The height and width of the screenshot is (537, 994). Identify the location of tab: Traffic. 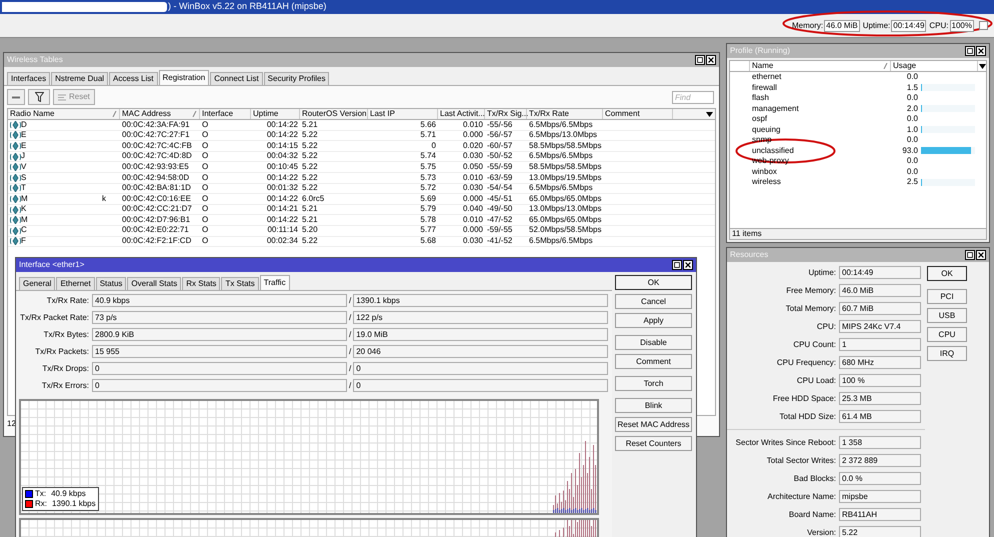
(275, 282).